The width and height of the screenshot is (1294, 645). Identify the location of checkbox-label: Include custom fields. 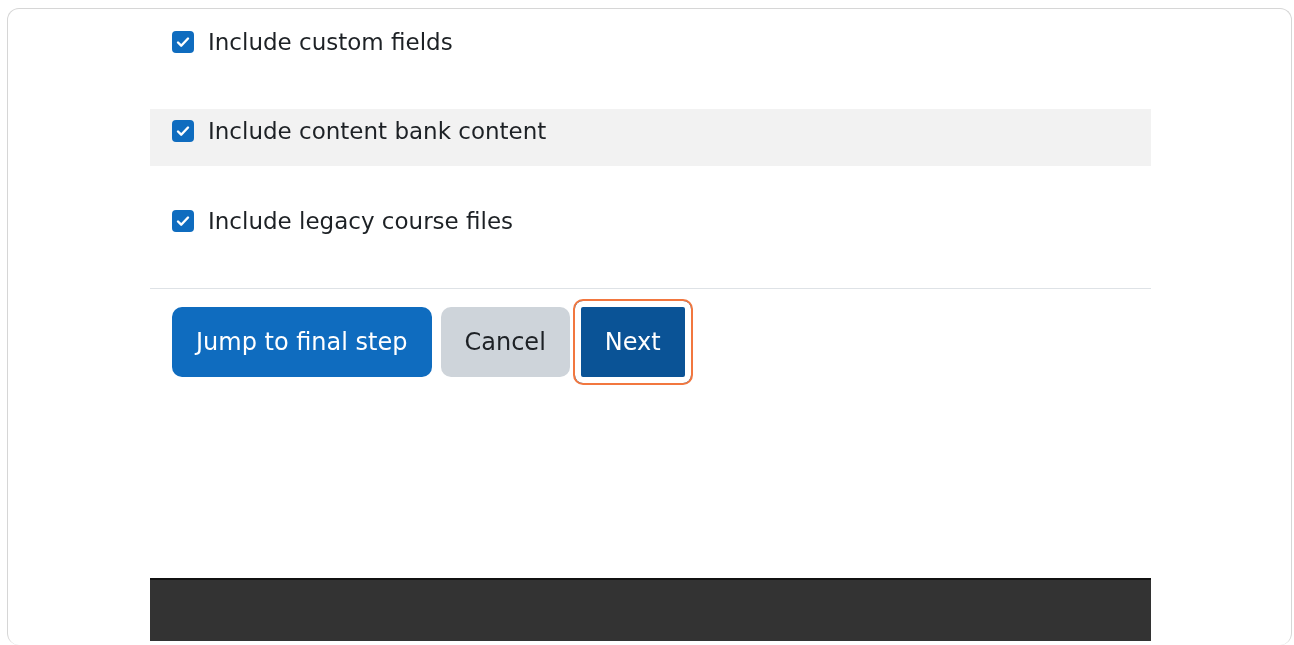
(330, 42).